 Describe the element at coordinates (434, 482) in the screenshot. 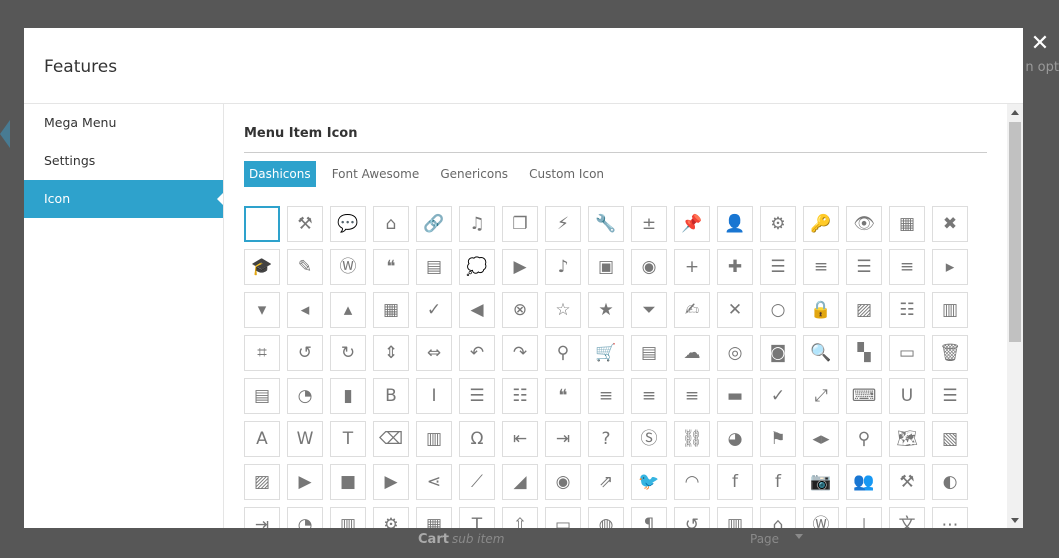

I see `icon-option: ⋖` at that location.